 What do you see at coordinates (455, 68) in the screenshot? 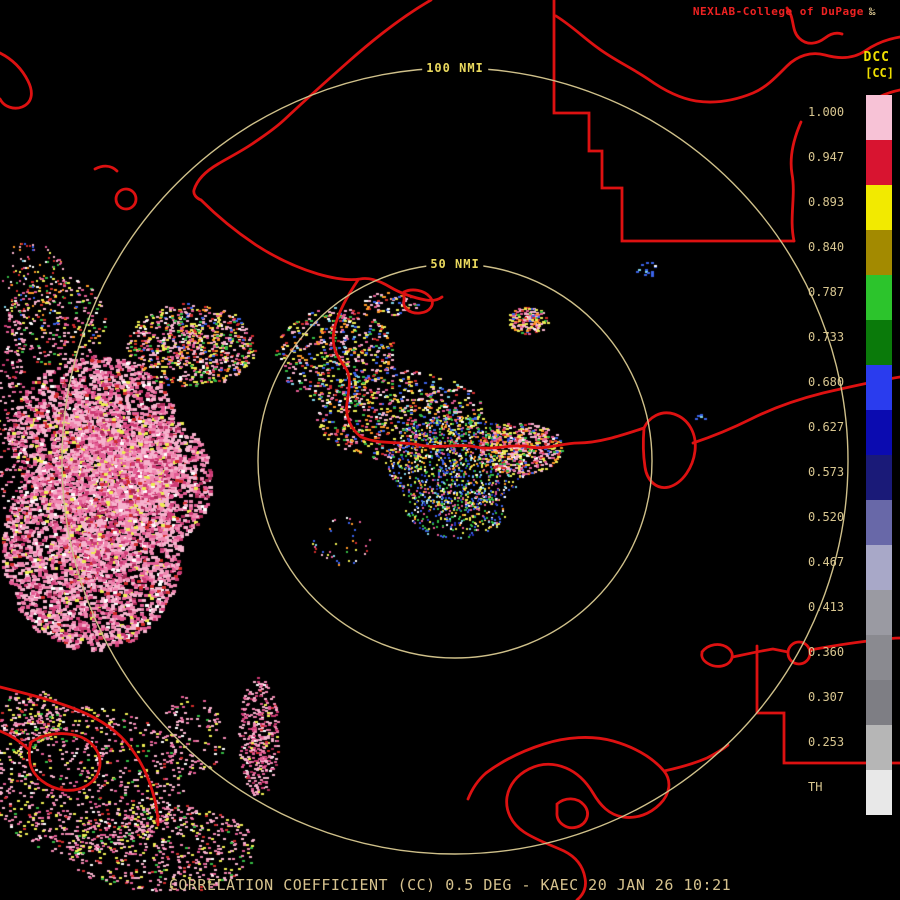
I see `range-ring-label: 100 NMI` at bounding box center [455, 68].